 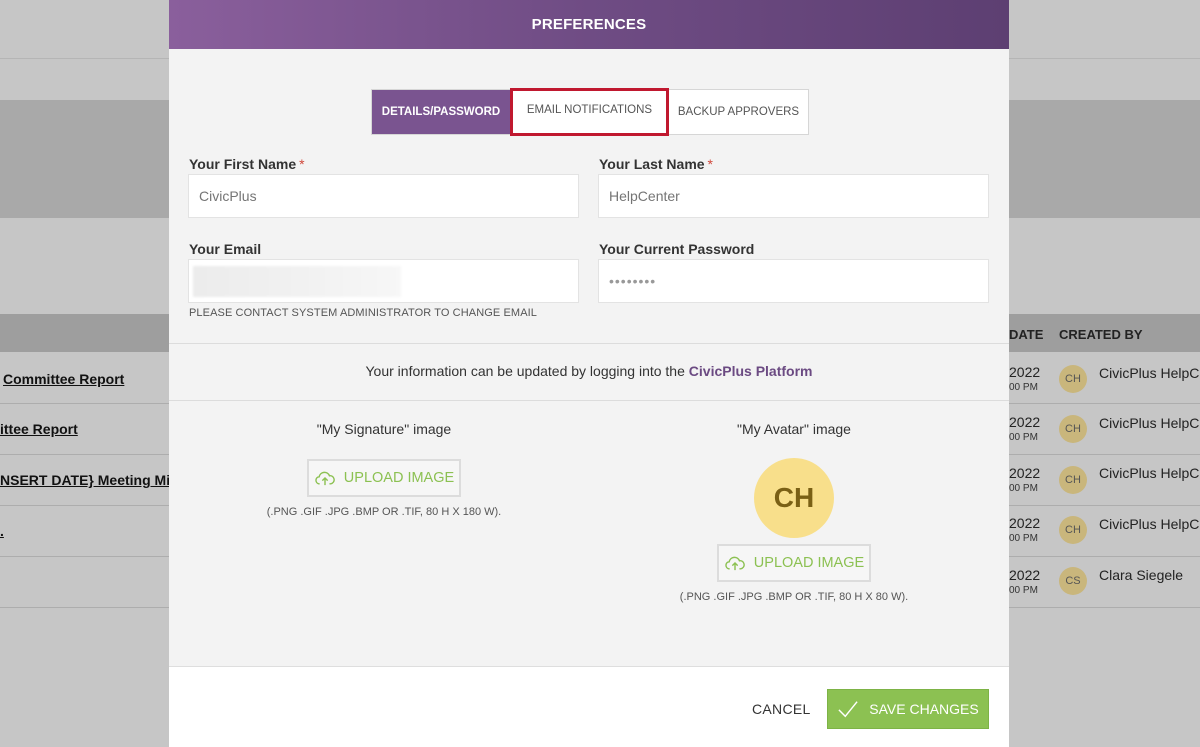 What do you see at coordinates (39, 429) in the screenshot?
I see `row-title-link: ittee Report` at bounding box center [39, 429].